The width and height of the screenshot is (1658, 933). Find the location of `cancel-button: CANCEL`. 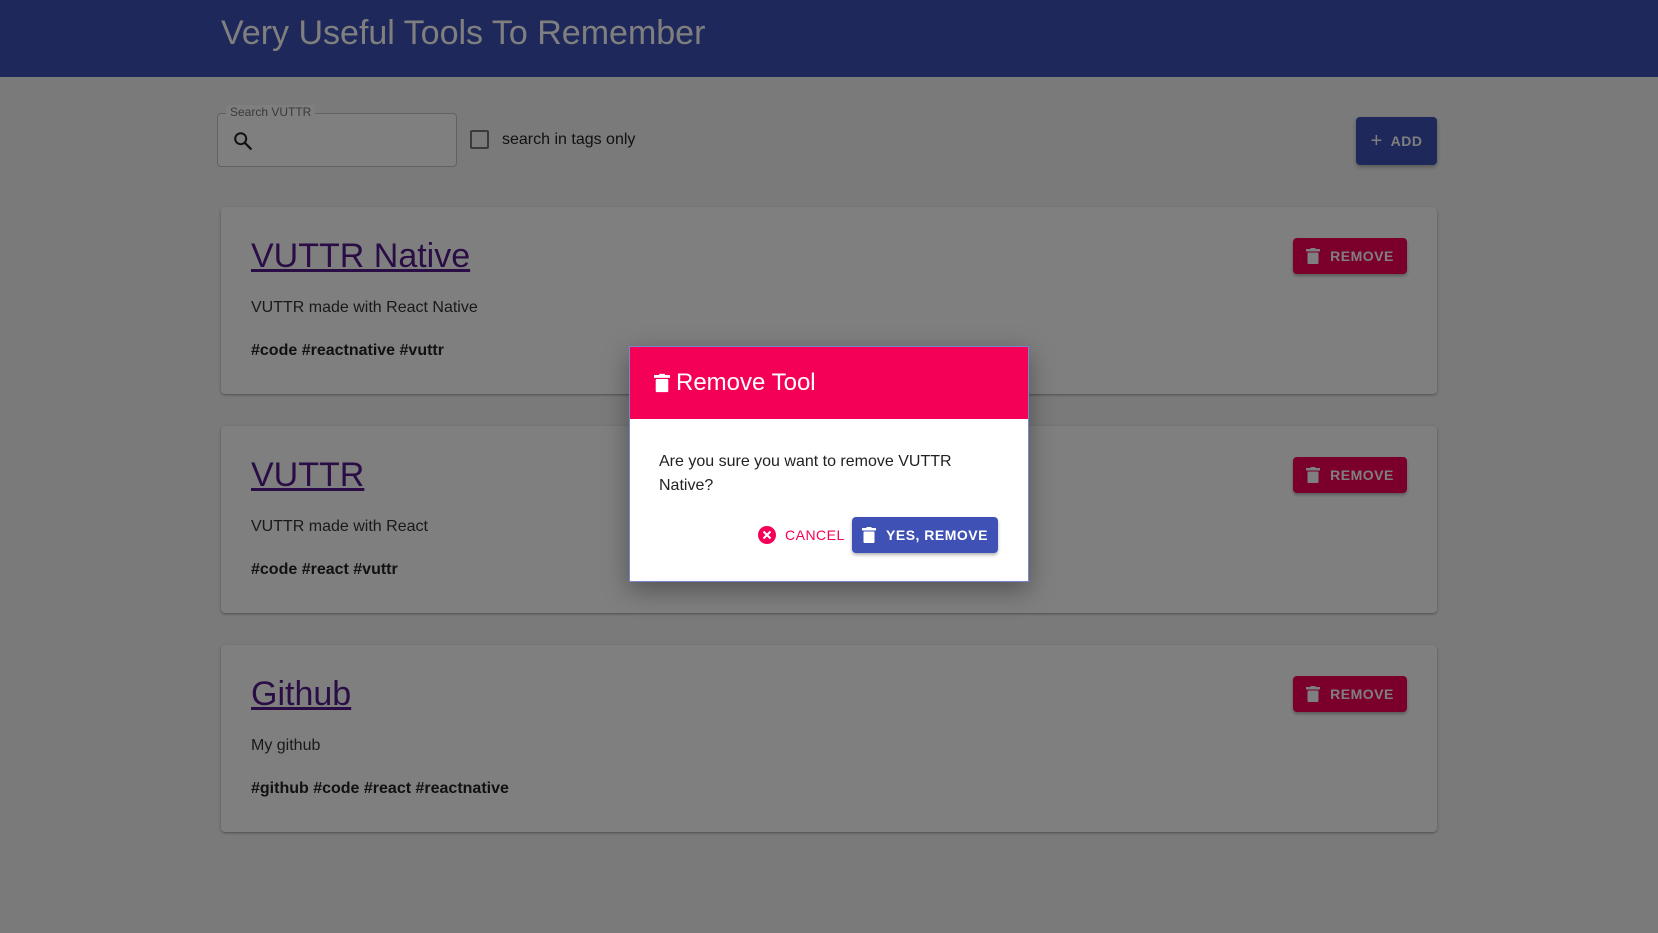

cancel-button: CANCEL is located at coordinates (801, 535).